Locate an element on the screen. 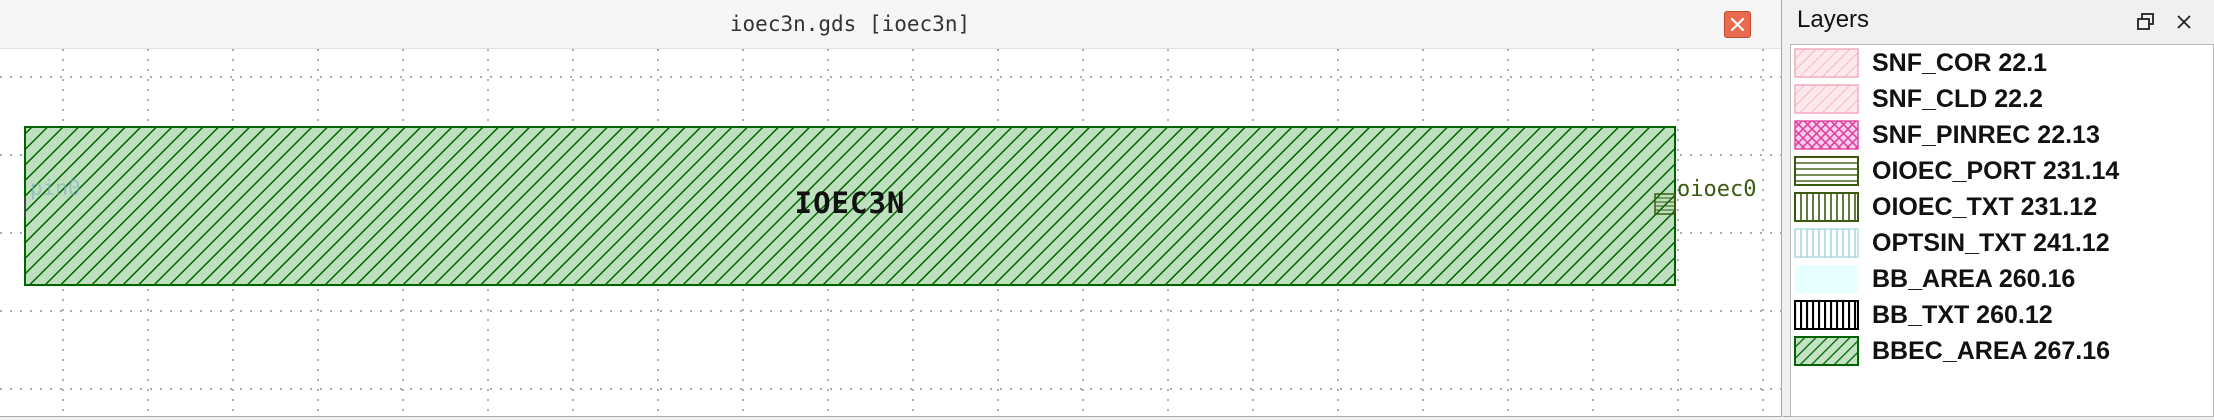 Image resolution: width=2214 pixels, height=420 pixels. layer-label: BBEC_AREA 267.16 is located at coordinates (1991, 351).